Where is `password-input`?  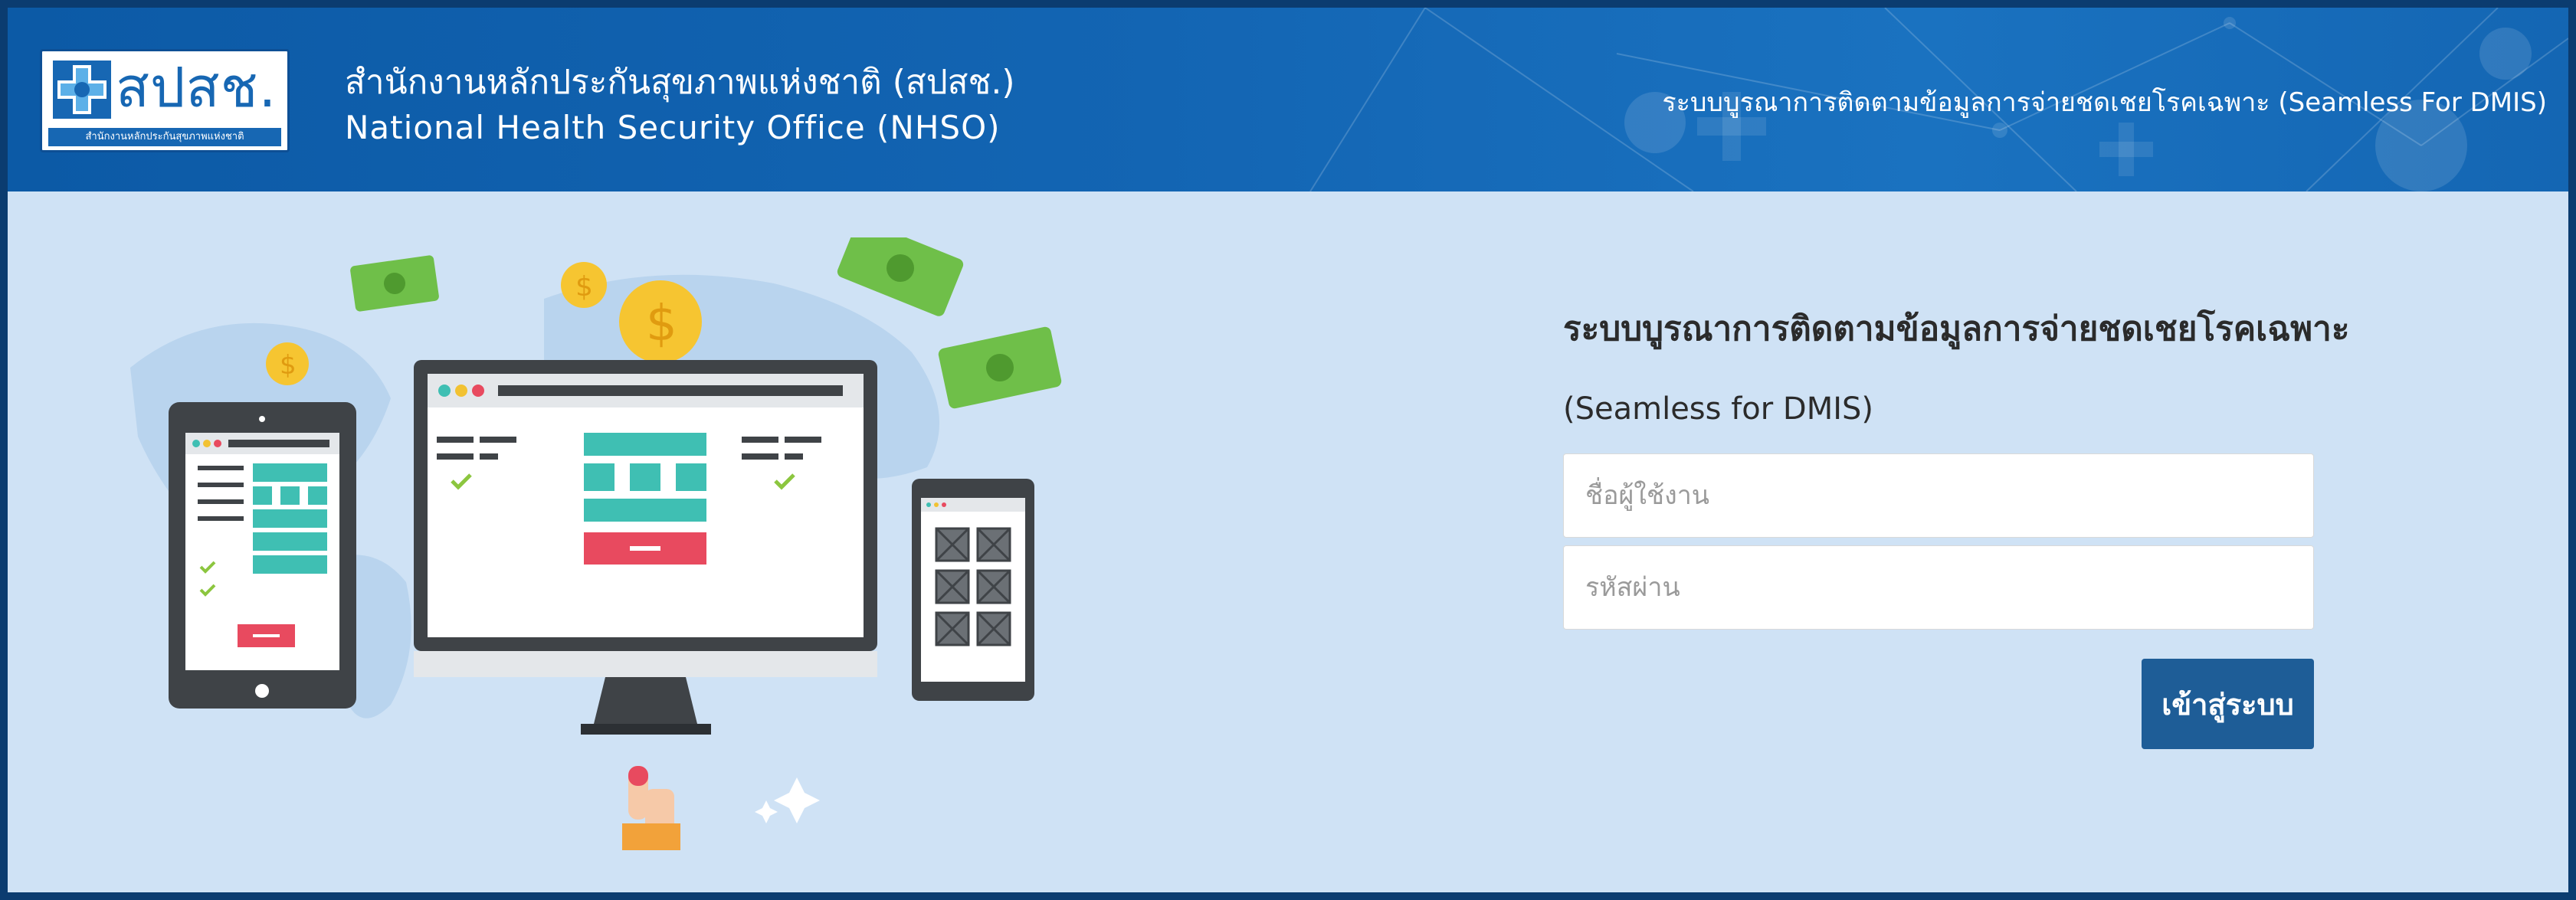 password-input is located at coordinates (1939, 587).